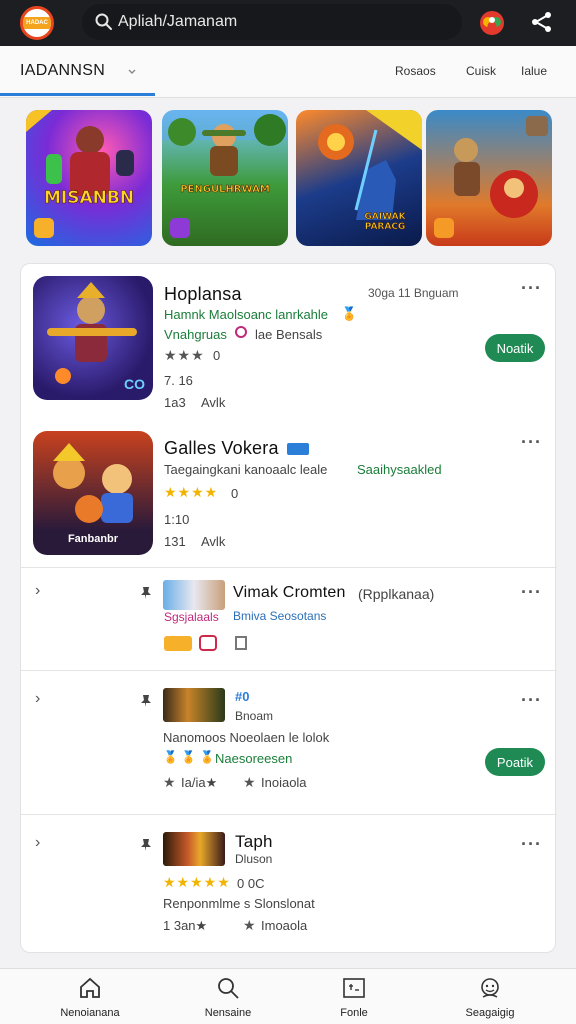 Image resolution: width=576 pixels, height=1024 pixels. What do you see at coordinates (254, 859) in the screenshot?
I see `list-item-subtitle: Dluson` at bounding box center [254, 859].